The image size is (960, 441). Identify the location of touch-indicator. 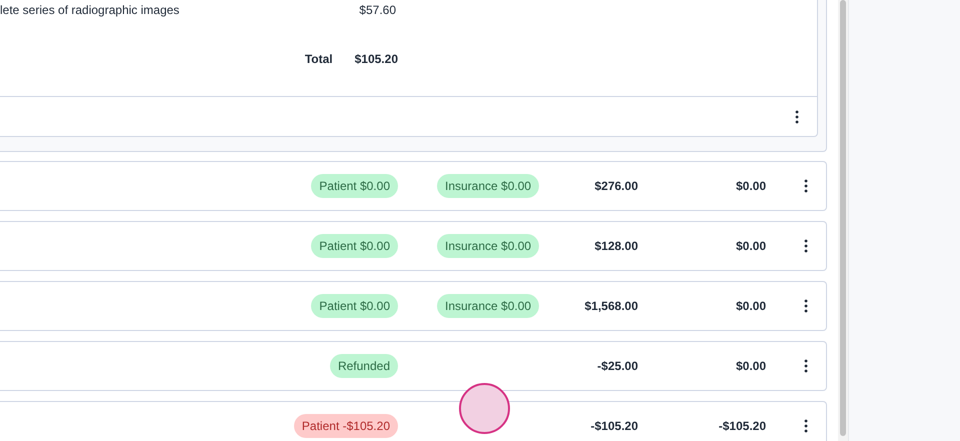
(484, 408).